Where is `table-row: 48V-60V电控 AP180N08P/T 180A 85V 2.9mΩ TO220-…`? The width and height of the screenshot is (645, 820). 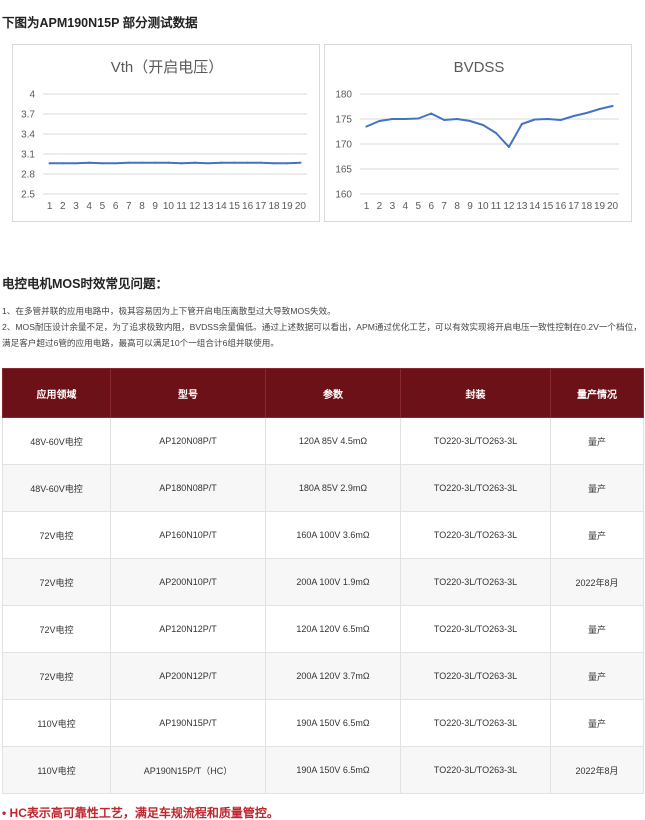 table-row: 48V-60V电控 AP180N08P/T 180A 85V 2.9mΩ TO220-… is located at coordinates (323, 488).